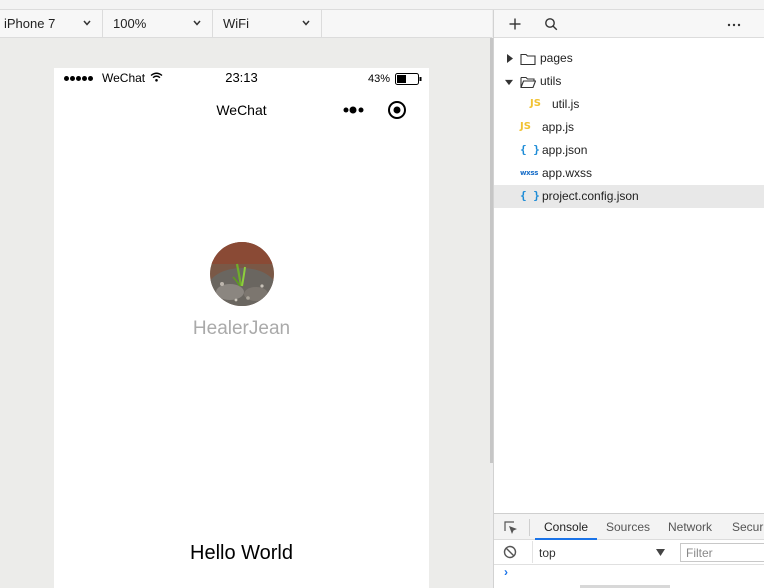  I want to click on tree-item-label: utils, so click(551, 81).